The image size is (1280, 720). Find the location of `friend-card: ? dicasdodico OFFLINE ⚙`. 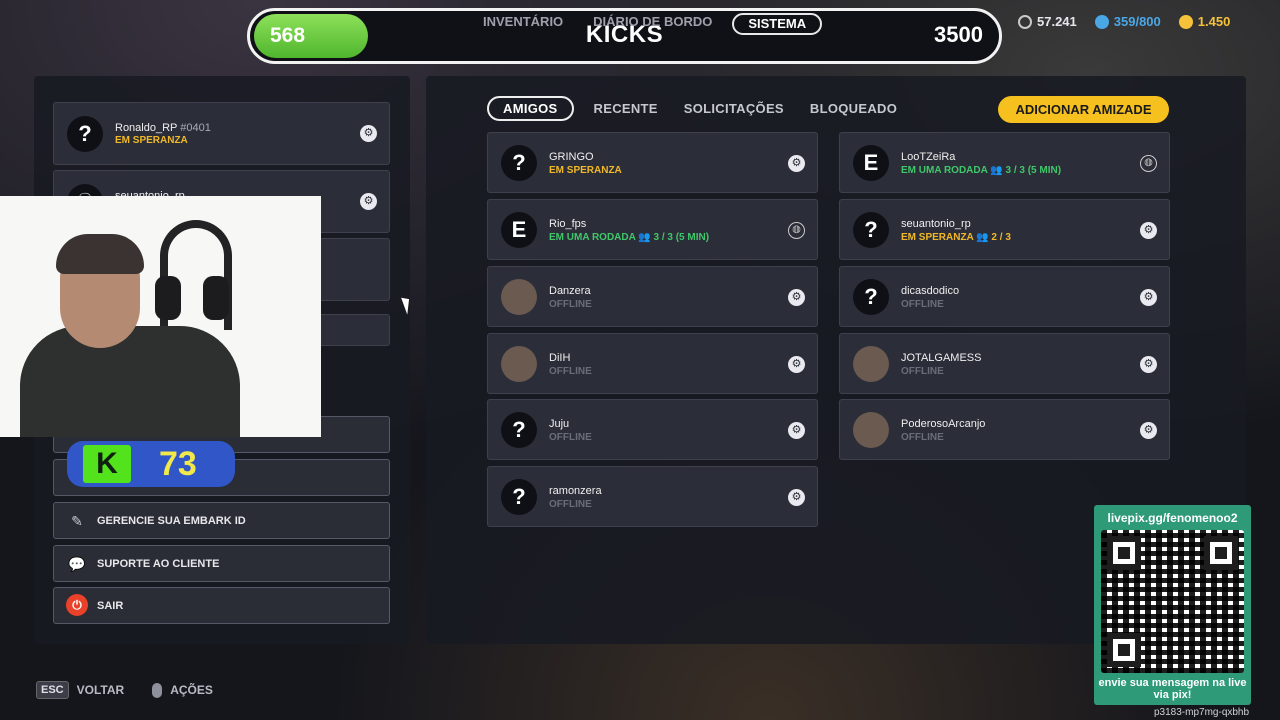

friend-card: ? dicasdodico OFFLINE ⚙ is located at coordinates (1004, 296).